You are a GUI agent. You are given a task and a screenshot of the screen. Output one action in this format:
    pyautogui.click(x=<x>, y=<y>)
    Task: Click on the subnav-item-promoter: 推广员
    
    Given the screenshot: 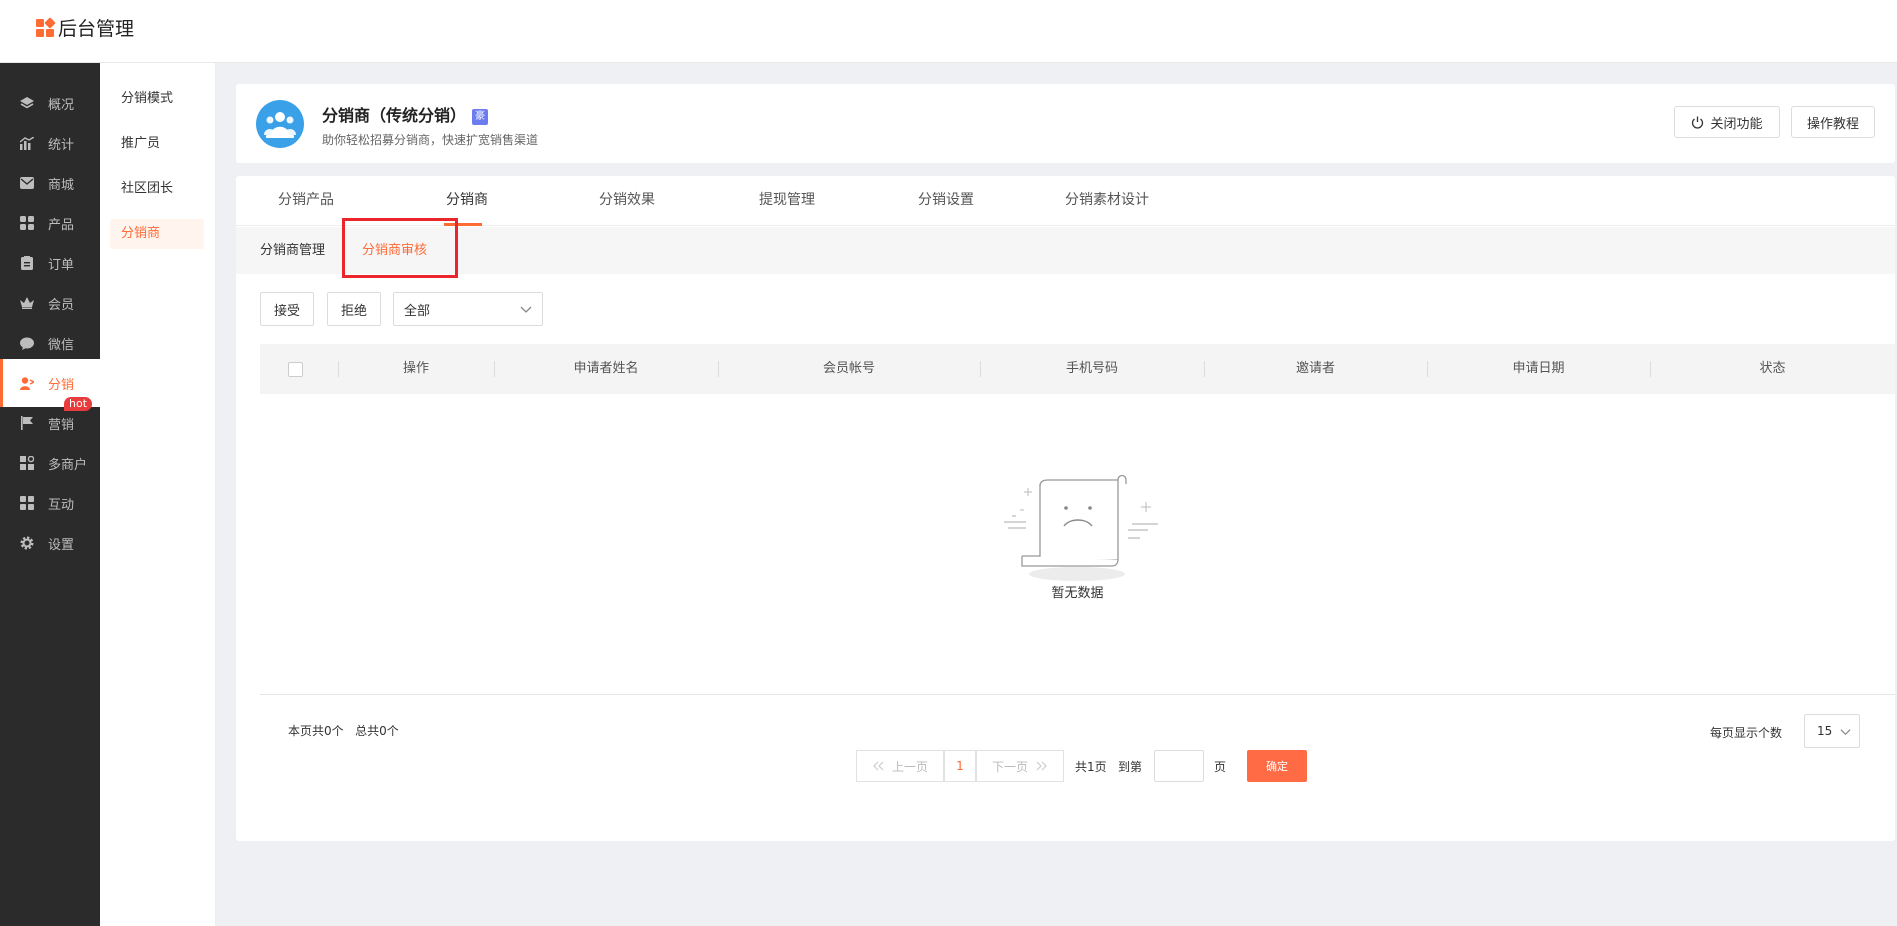 What is the action you would take?
    pyautogui.click(x=157, y=144)
    